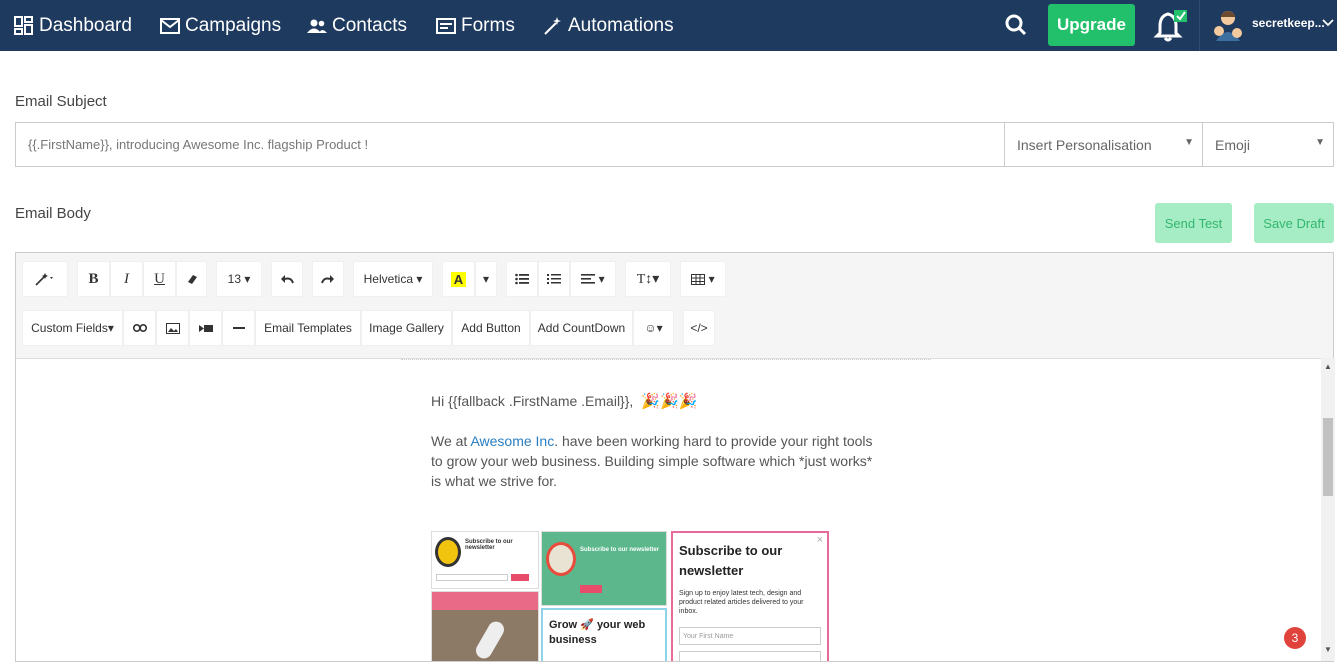  What do you see at coordinates (489, 545) in the screenshot?
I see `thumb-title: Subscribe to our newsletter` at bounding box center [489, 545].